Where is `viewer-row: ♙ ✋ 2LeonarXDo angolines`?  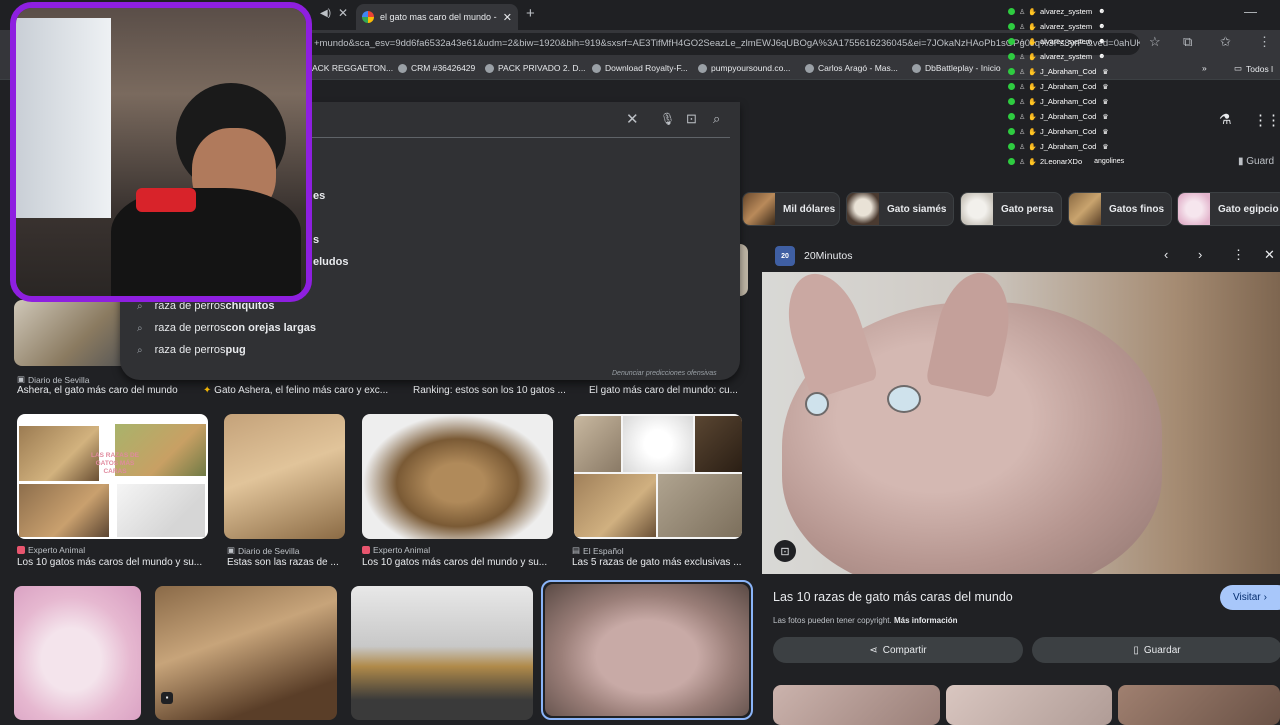 viewer-row: ♙ ✋ 2LeonarXDo angolines is located at coordinates (1078, 161).